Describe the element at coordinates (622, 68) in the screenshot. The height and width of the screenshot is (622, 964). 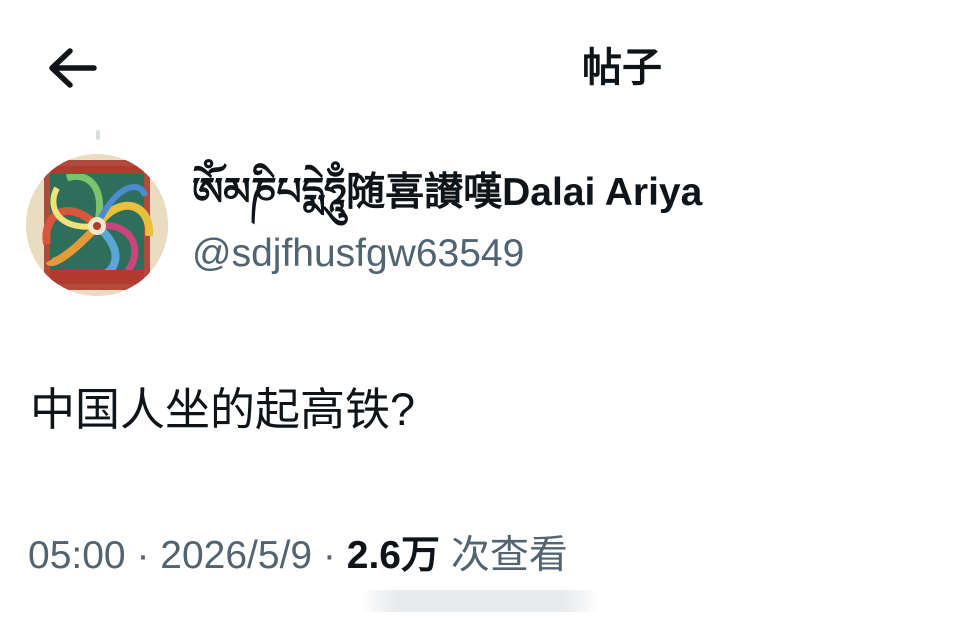
I see `page-title: 帖子` at that location.